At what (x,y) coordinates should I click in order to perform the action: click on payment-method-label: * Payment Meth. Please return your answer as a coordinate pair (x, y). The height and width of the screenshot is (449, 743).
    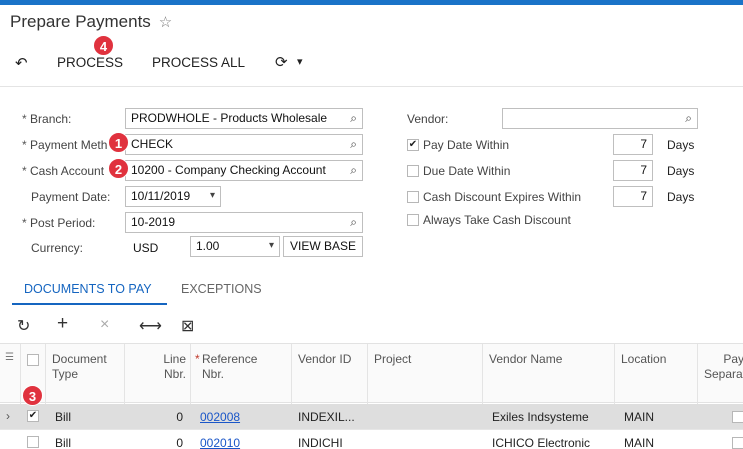
    Looking at the image, I should click on (65, 145).